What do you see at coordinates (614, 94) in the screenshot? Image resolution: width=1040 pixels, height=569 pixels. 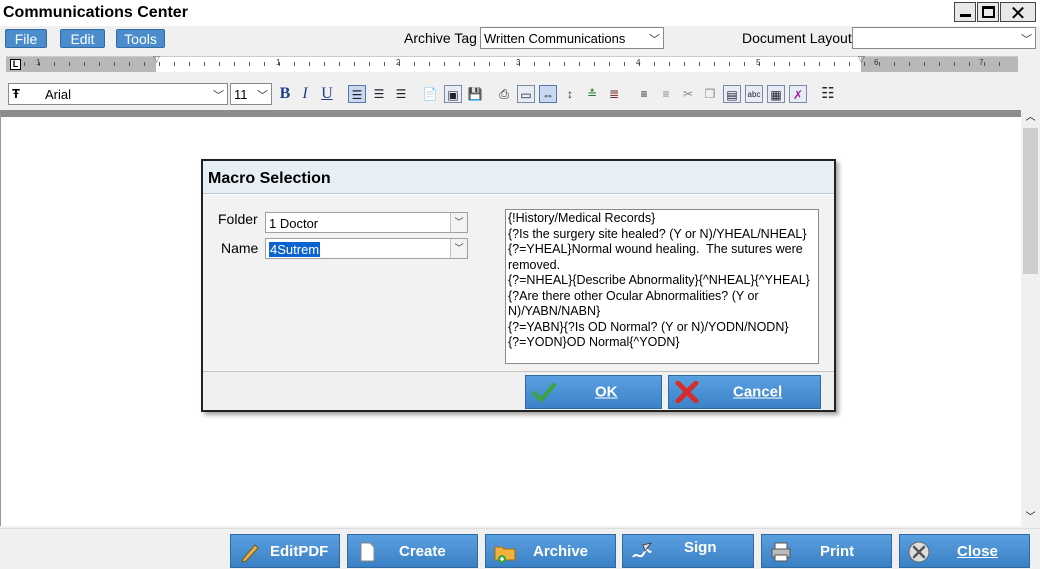 I see `delete-line-icon: ≣` at bounding box center [614, 94].